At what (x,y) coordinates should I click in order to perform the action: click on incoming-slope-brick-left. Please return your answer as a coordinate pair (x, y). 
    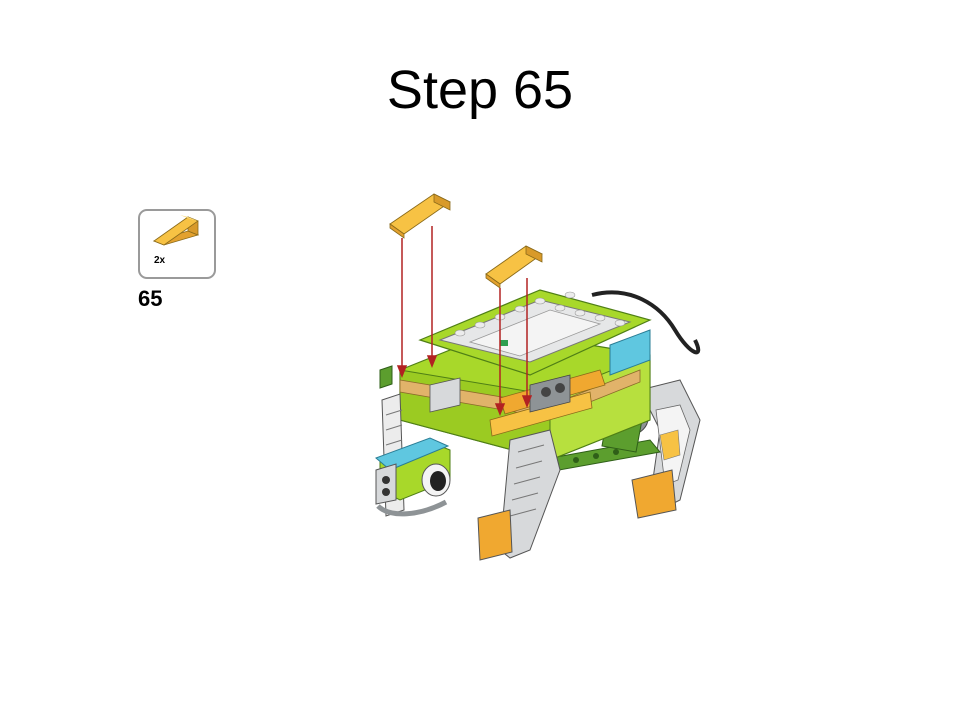
    Looking at the image, I should click on (420, 216).